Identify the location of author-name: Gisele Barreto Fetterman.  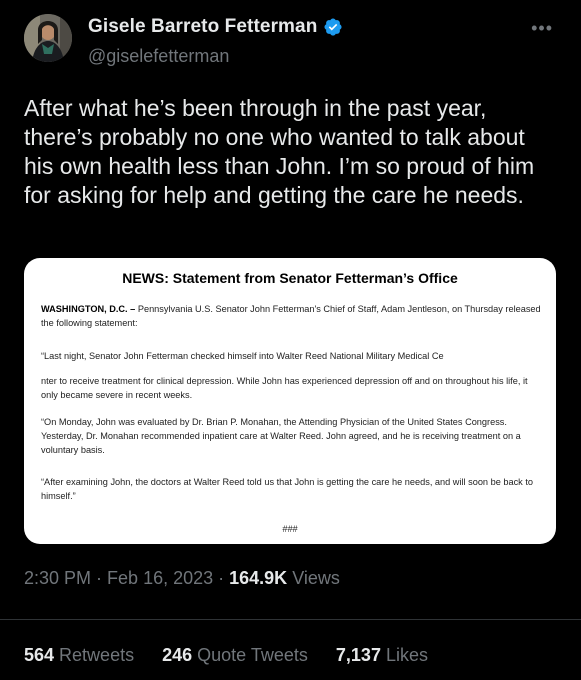
(202, 27).